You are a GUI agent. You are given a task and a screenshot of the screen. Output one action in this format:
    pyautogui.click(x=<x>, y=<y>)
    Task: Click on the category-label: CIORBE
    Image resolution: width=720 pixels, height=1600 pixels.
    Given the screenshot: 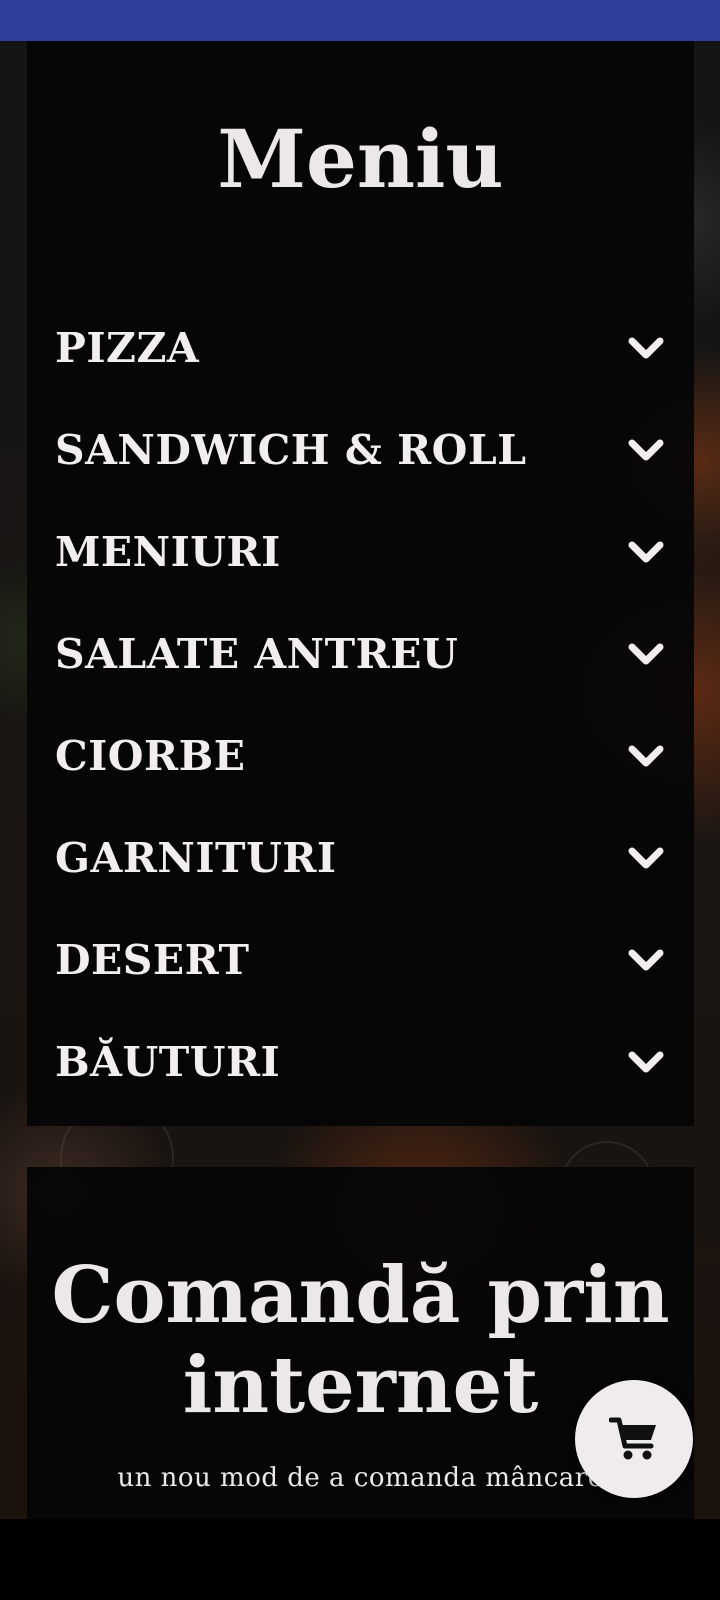 What is the action you would take?
    pyautogui.click(x=150, y=756)
    